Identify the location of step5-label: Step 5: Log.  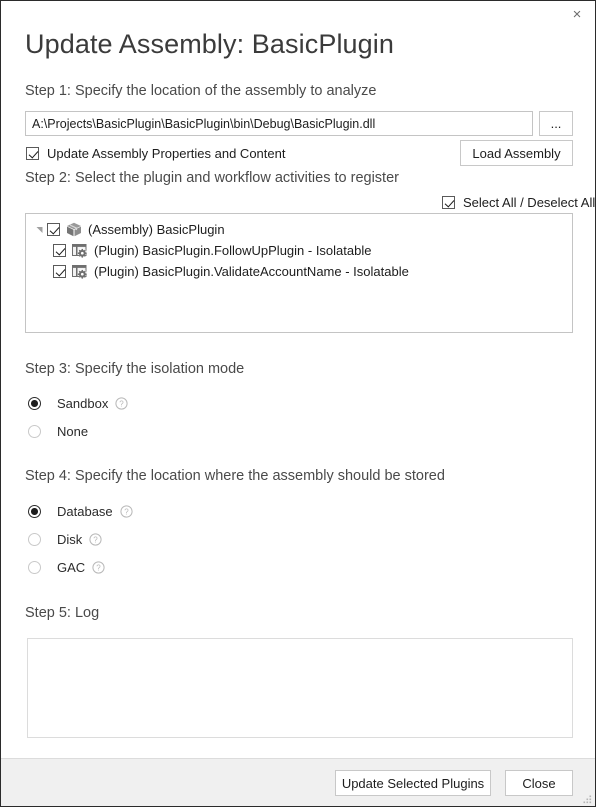
(62, 613).